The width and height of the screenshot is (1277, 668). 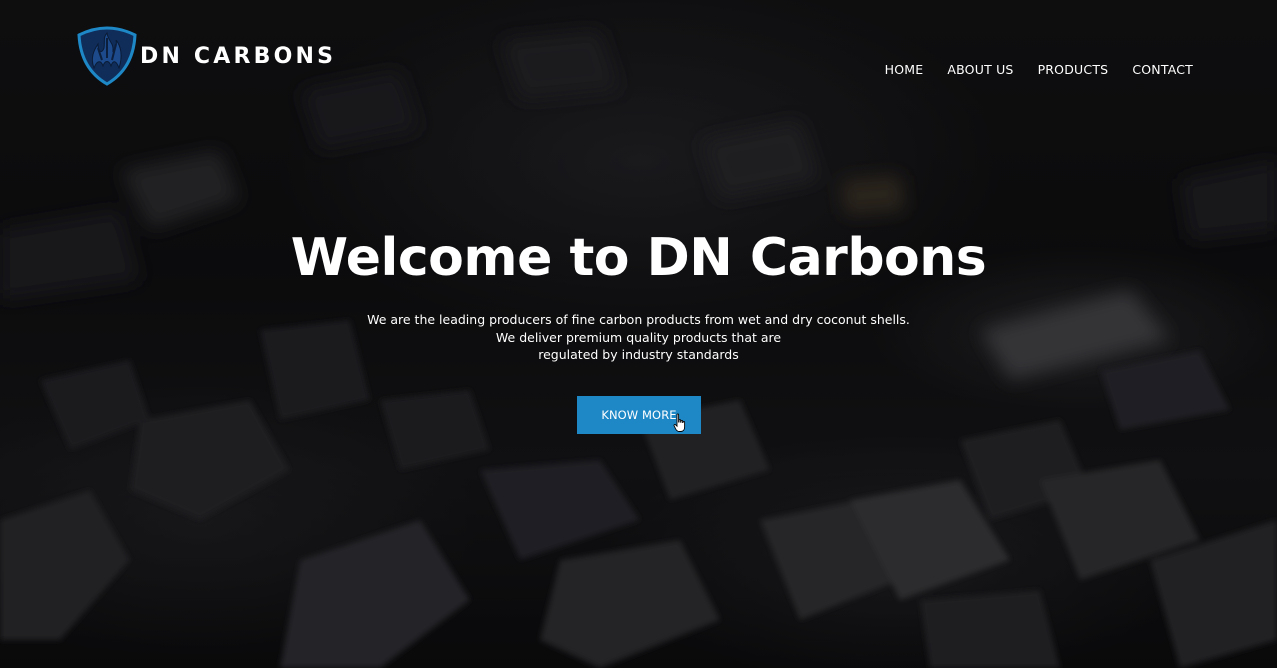 I want to click on nav-item-contact: CONTACT, so click(x=1162, y=69).